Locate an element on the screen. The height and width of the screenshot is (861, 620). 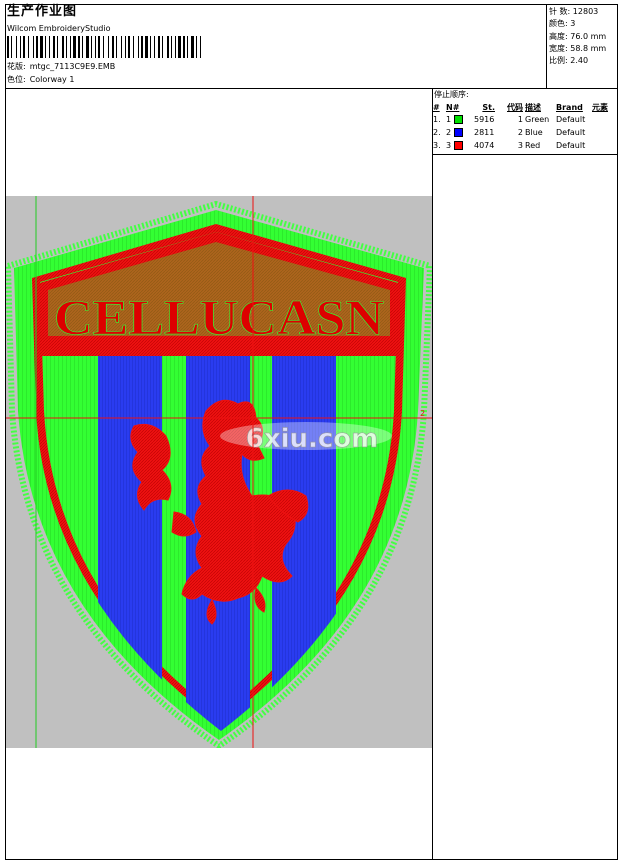
sidebar-divider is located at coordinates (432, 474).